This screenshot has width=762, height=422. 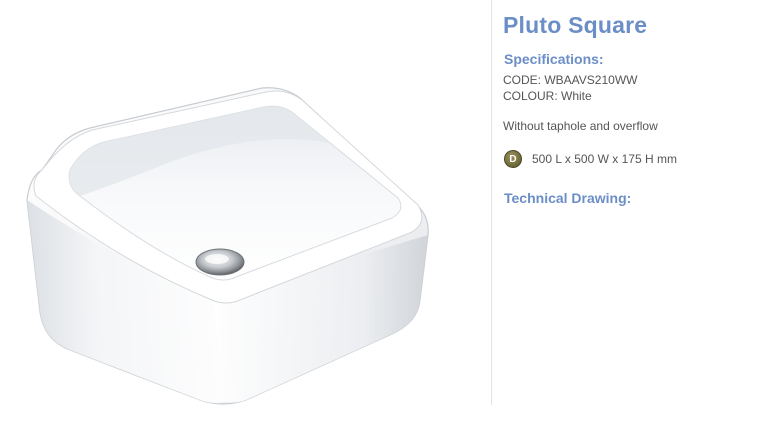 What do you see at coordinates (547, 96) in the screenshot?
I see `product-colour: COLOUR: White` at bounding box center [547, 96].